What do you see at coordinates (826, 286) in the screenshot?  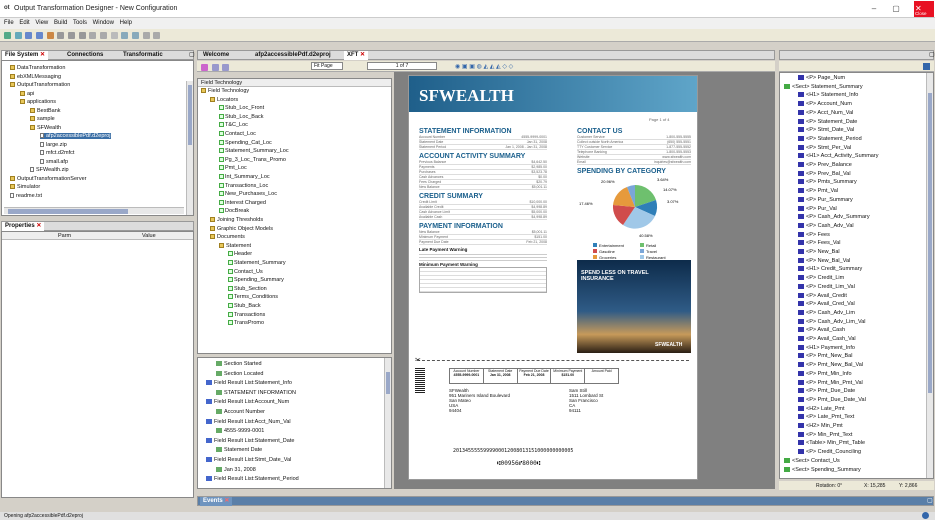 I see `outline-item: <P> Credit_Lim_Val` at bounding box center [826, 286].